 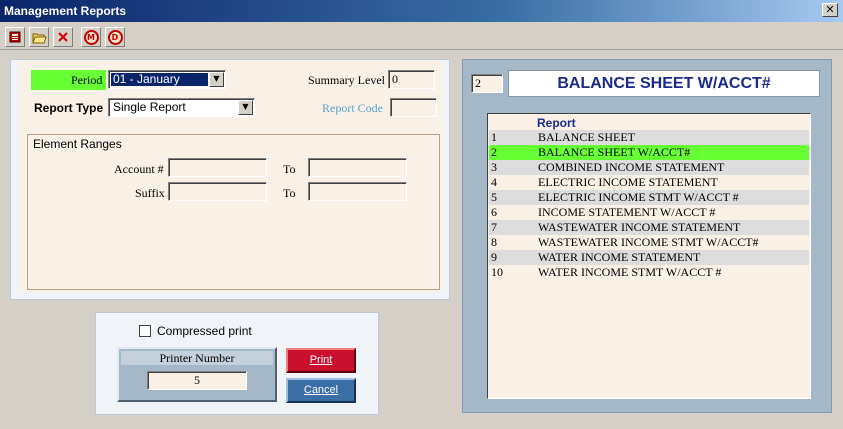 I want to click on report-type-value: Single Report, so click(x=149, y=107).